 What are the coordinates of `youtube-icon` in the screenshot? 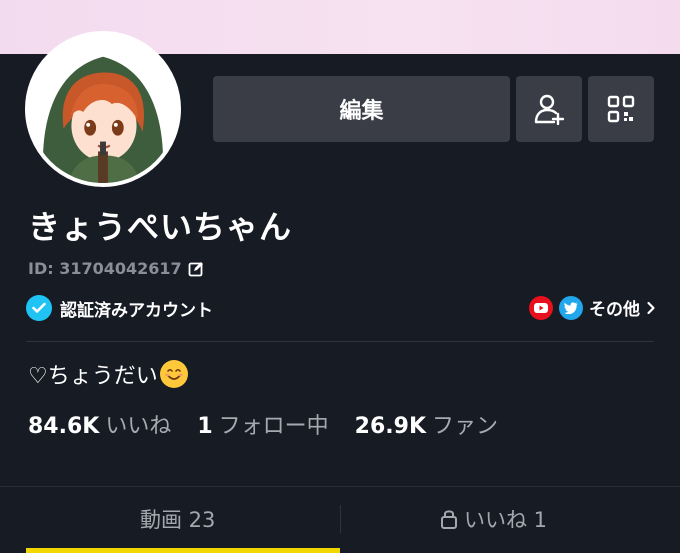 It's located at (541, 307).